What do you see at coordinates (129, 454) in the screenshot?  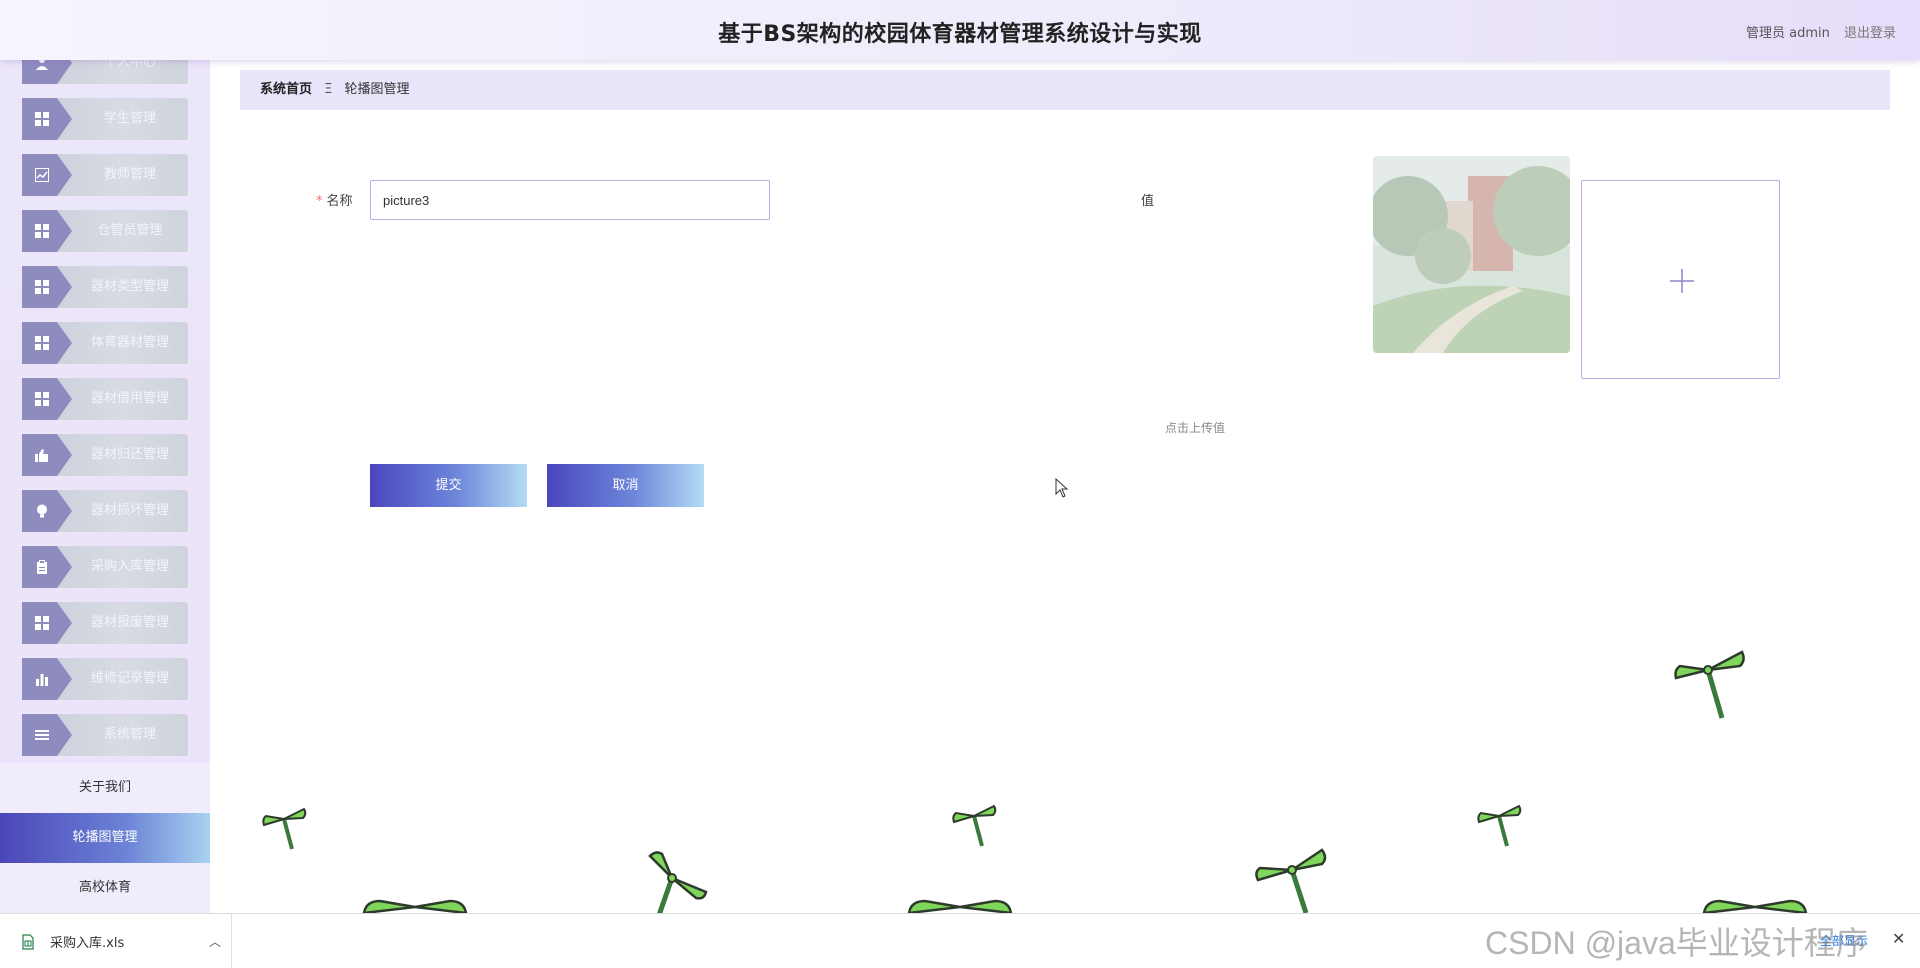 I see `sidebar-item-label: 器材归还管理` at bounding box center [129, 454].